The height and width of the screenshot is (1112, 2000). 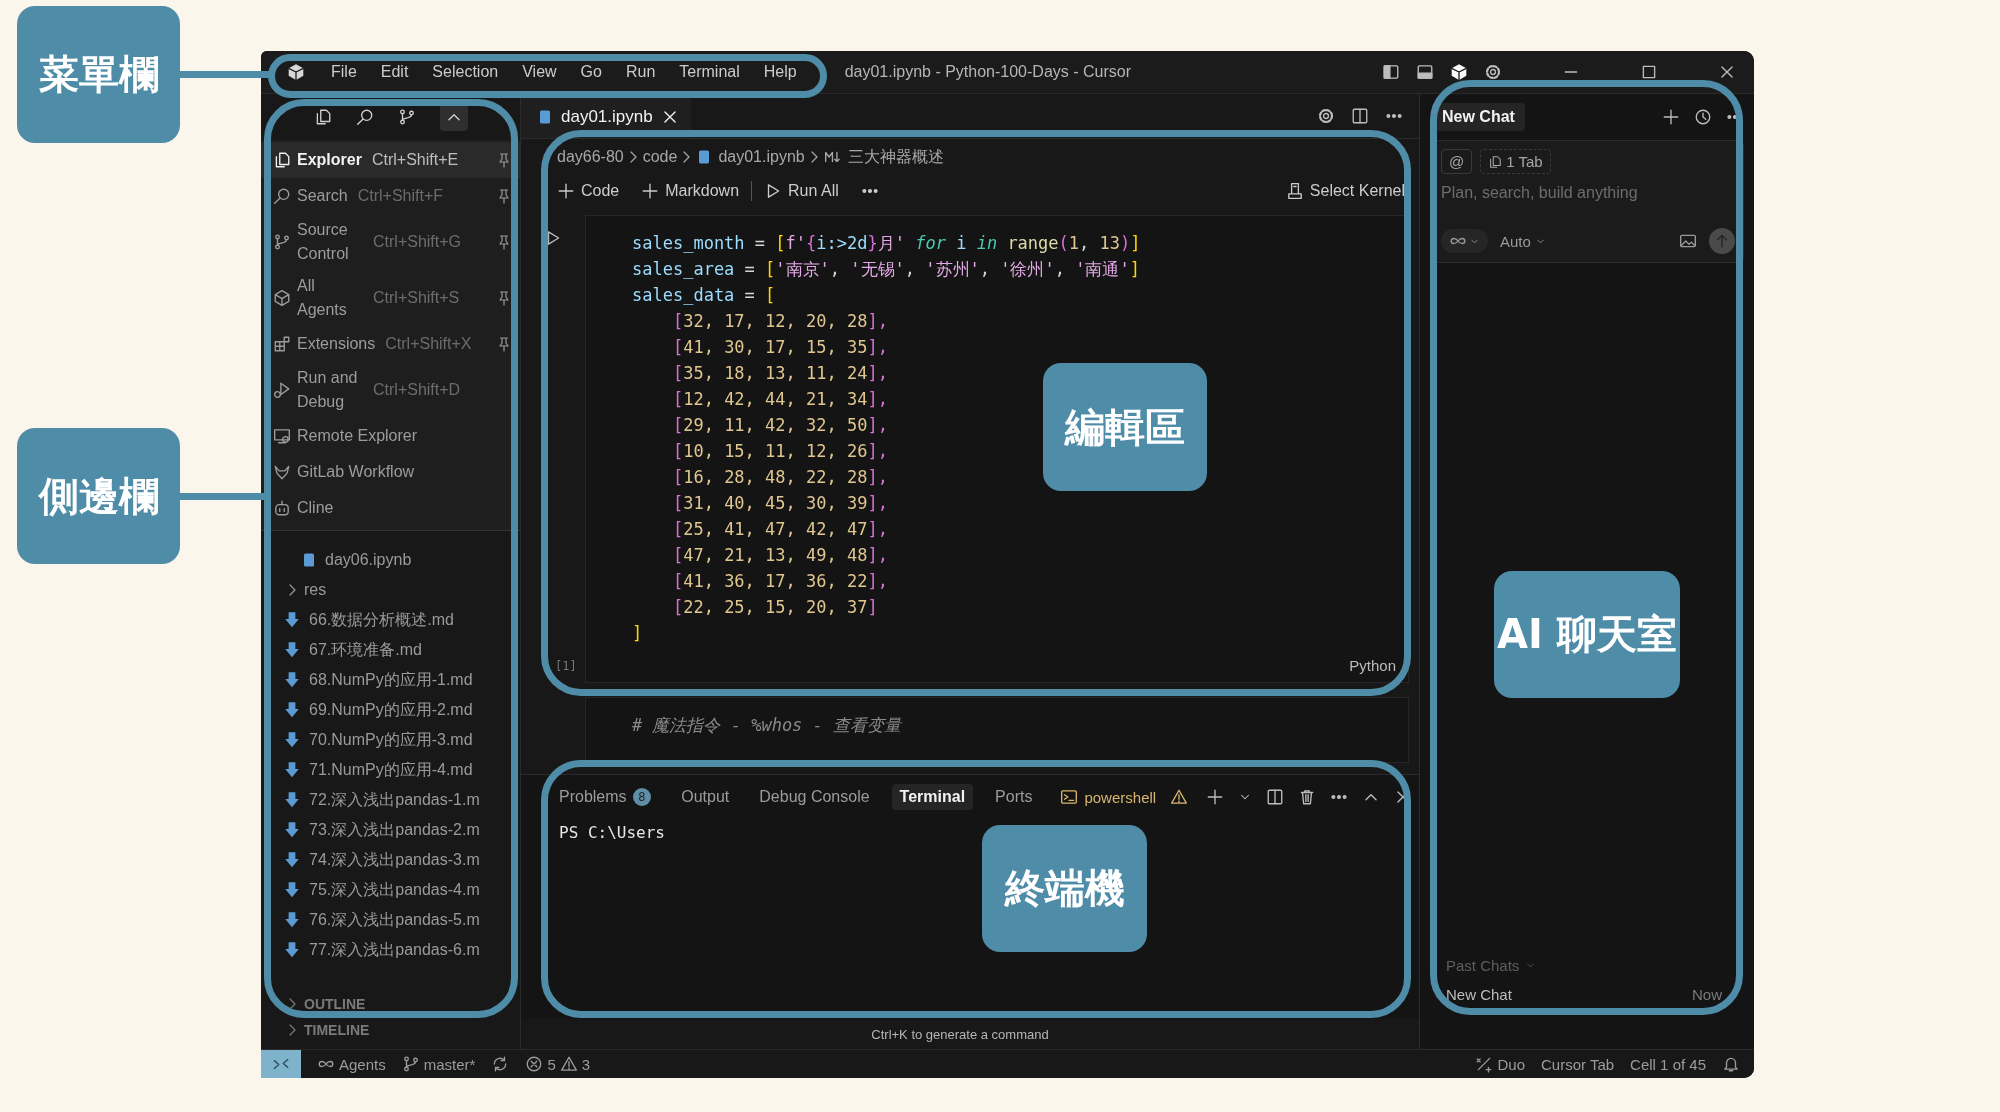 What do you see at coordinates (565, 666) in the screenshot?
I see `execution-count: [1]` at bounding box center [565, 666].